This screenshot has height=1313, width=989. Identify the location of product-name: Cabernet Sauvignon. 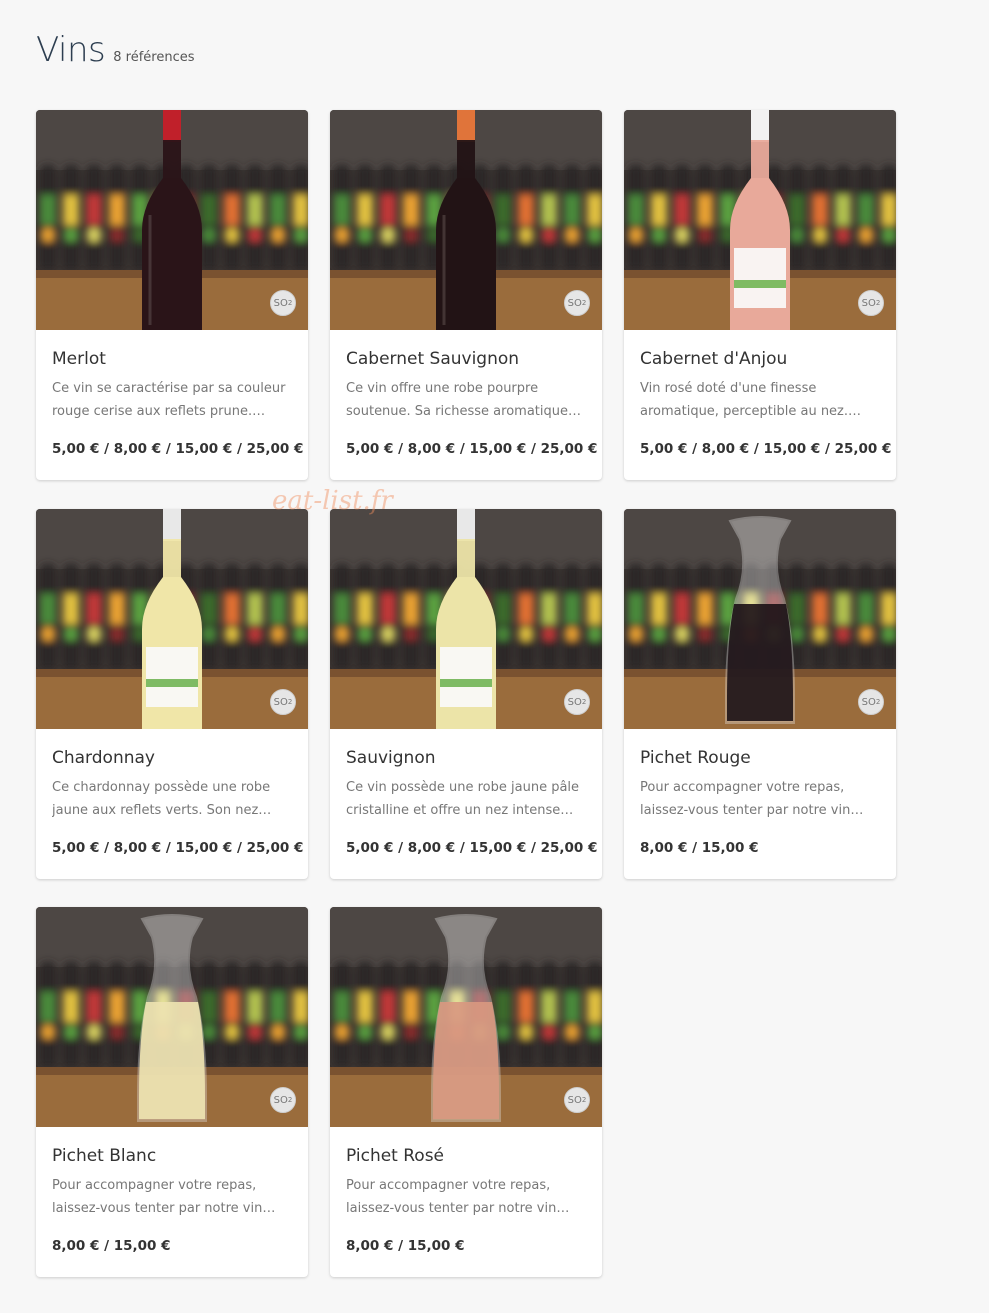
(433, 359).